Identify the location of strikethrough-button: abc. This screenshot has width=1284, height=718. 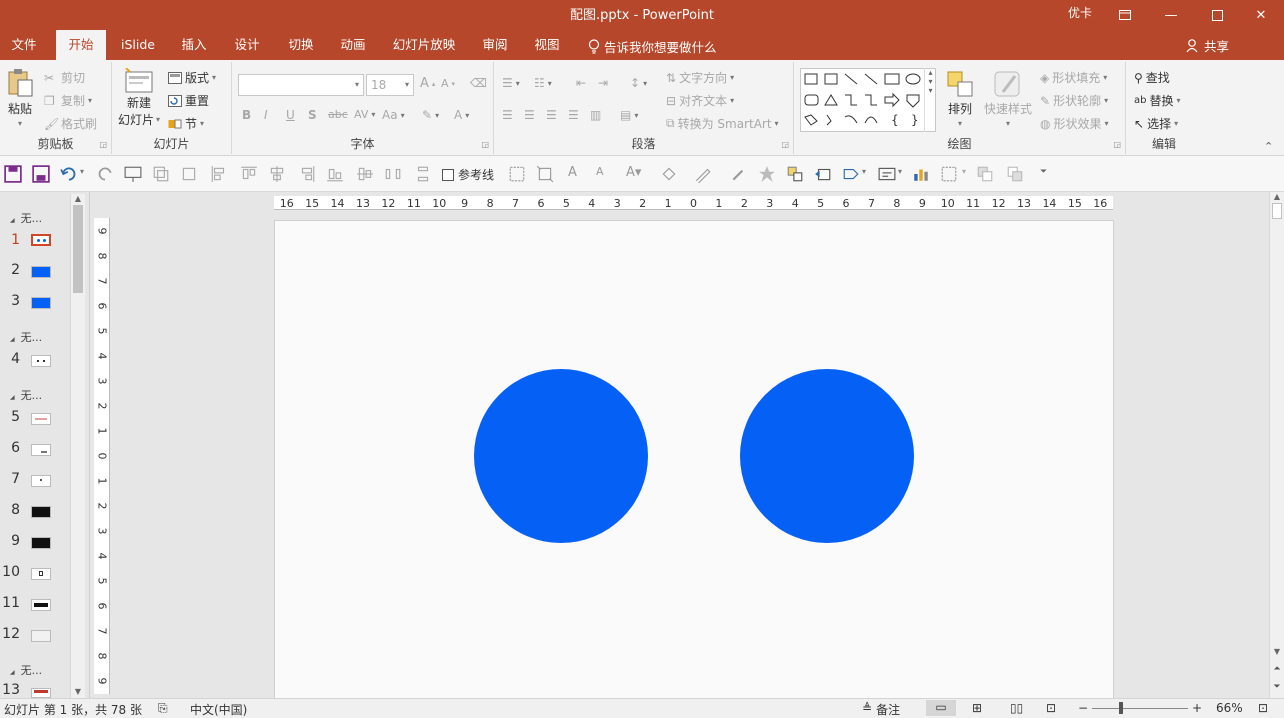
(338, 114).